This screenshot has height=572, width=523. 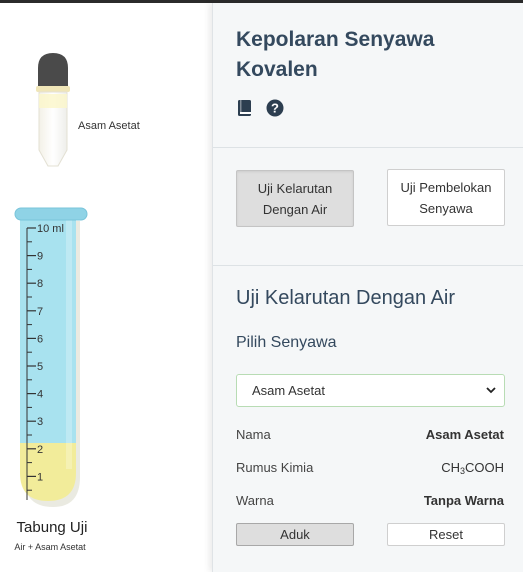 I want to click on name-label: Nama, so click(x=253, y=434).